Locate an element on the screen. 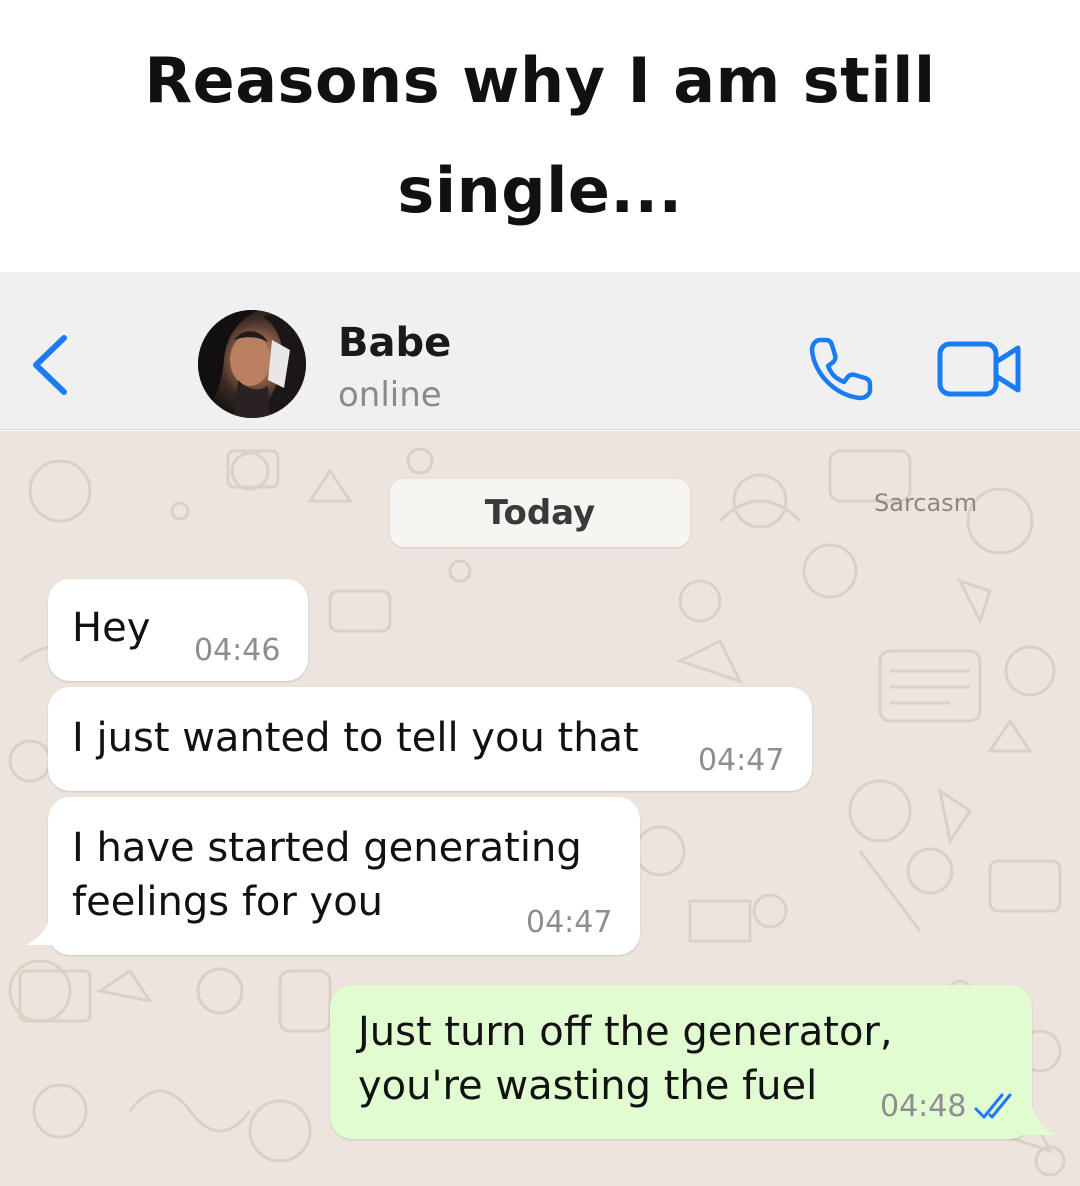 Image resolution: width=1080 pixels, height=1186 pixels. message-time: 04:48 is located at coordinates (923, 1106).